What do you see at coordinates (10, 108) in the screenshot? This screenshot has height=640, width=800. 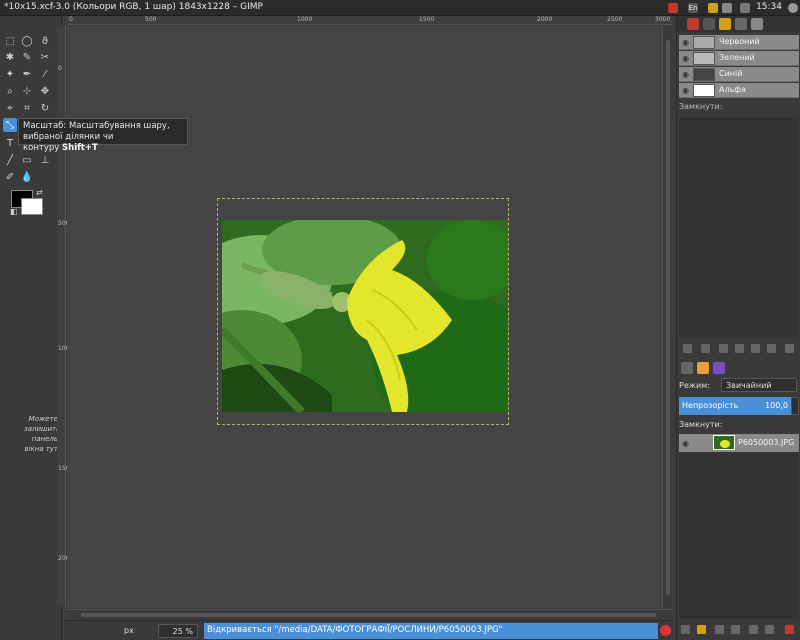 I see `align-icon: ⌖` at bounding box center [10, 108].